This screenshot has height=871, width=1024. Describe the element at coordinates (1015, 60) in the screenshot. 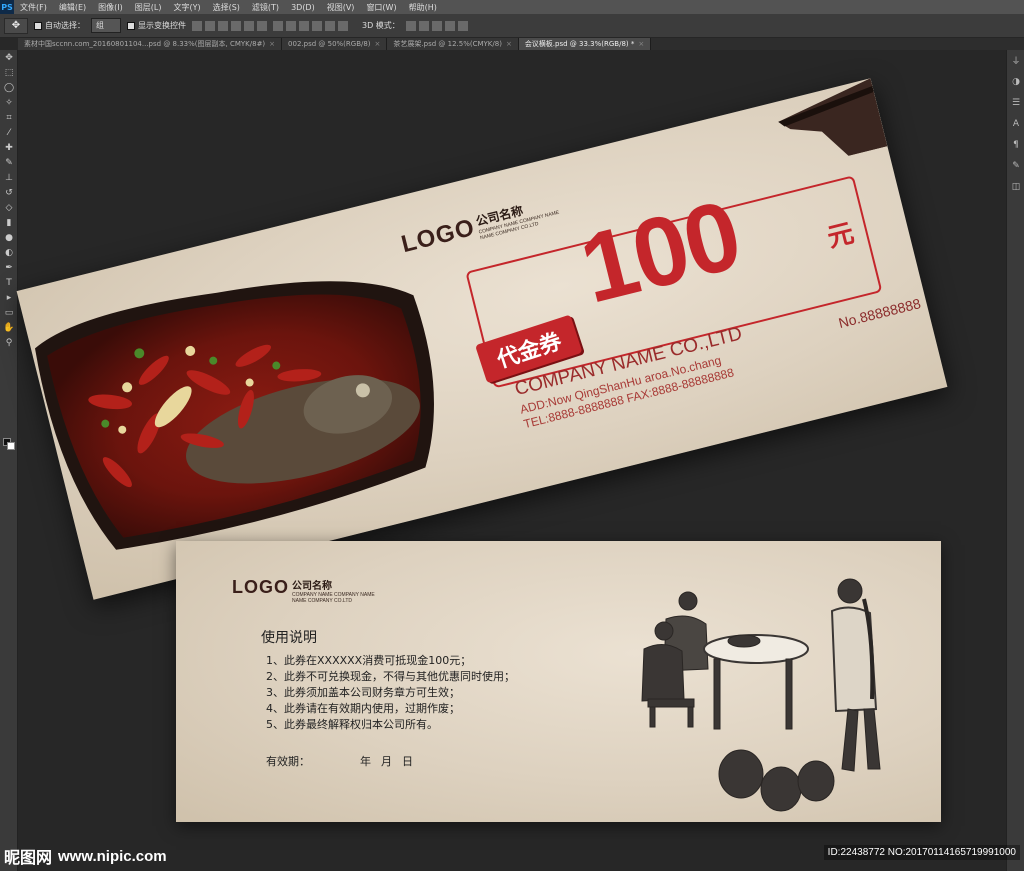

I see `history-panel-icon: ⏚` at that location.